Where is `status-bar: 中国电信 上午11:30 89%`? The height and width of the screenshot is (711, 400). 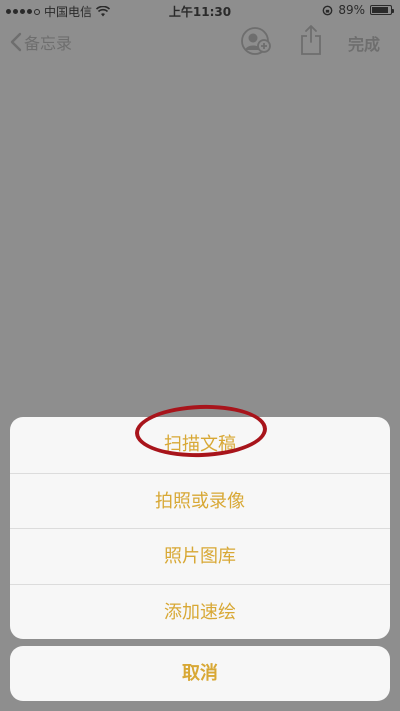
status-bar: 中国电信 上午11:30 89% is located at coordinates (200, 10).